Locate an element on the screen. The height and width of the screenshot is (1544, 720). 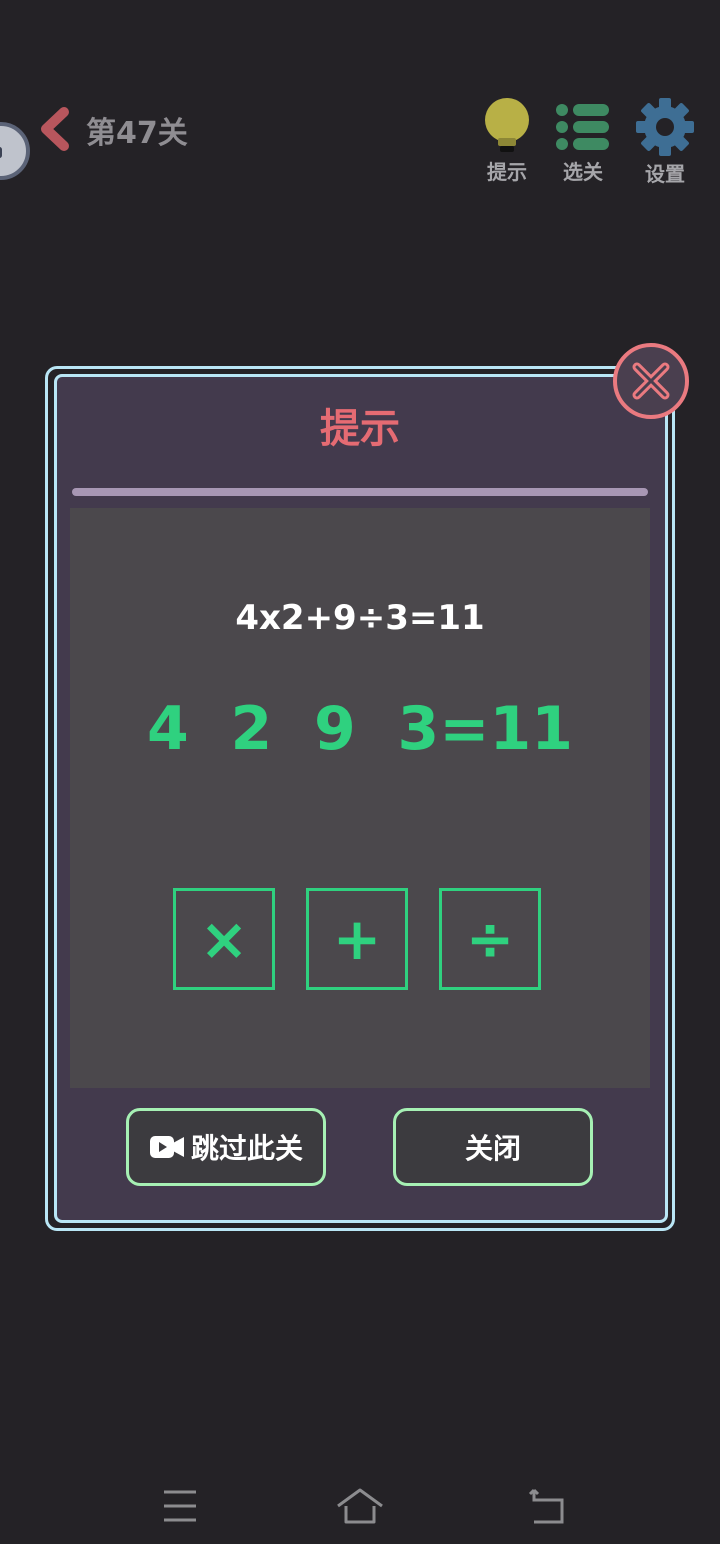
level-select-button: 选关 is located at coordinates (583, 141).